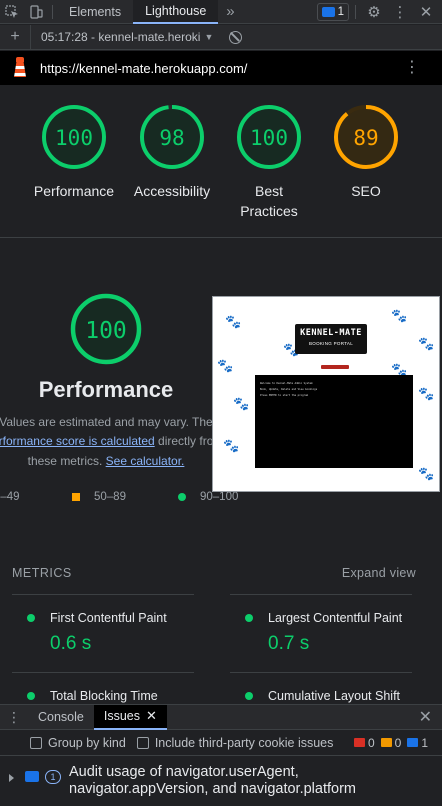  What do you see at coordinates (269, 211) in the screenshot?
I see `gauge-best-practices-label-line2: Practices` at bounding box center [269, 211].